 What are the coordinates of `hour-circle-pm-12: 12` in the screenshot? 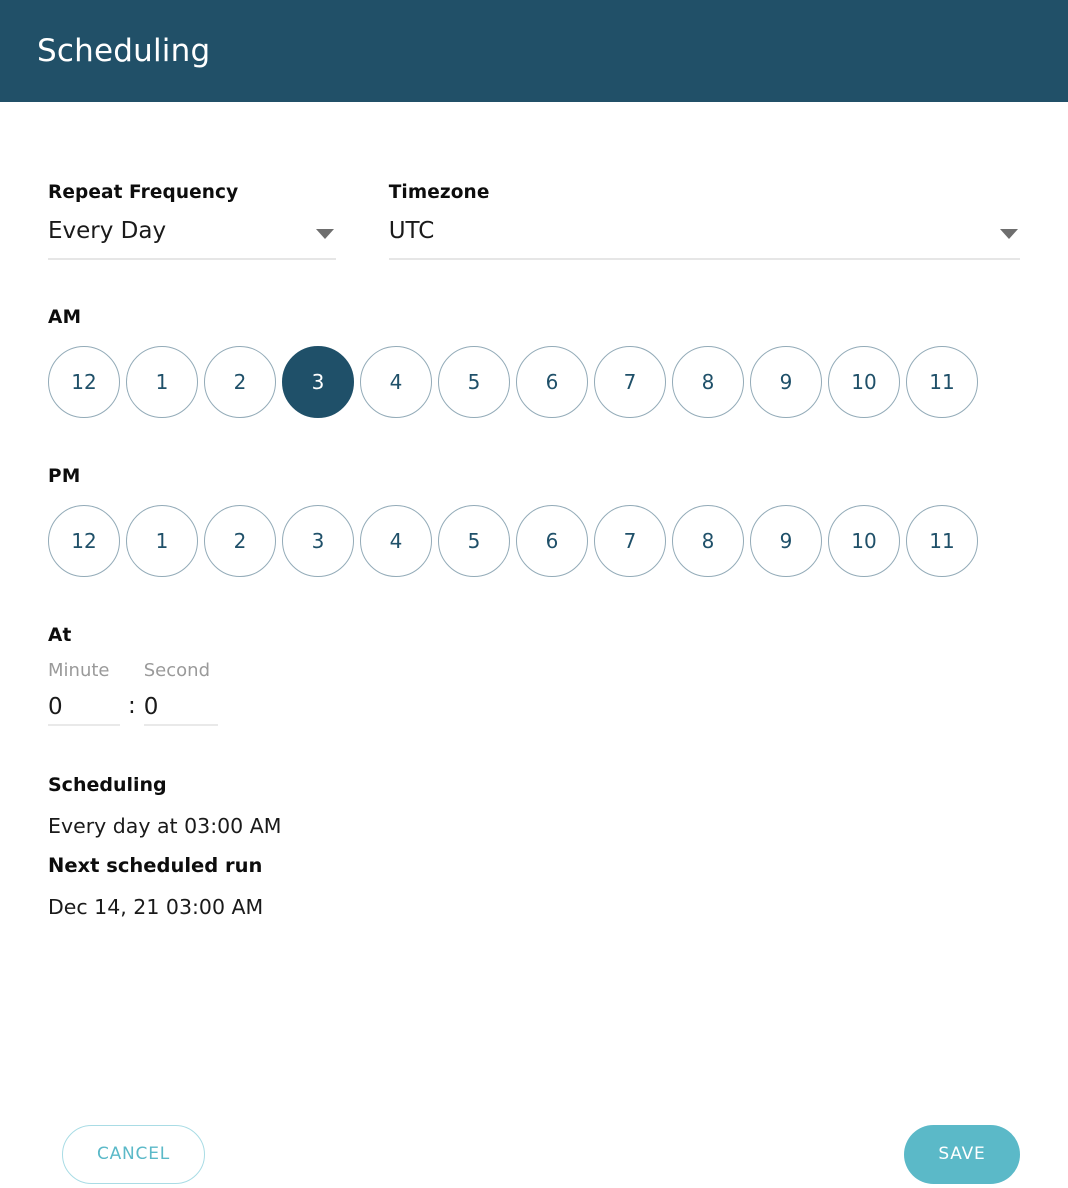 It's located at (84, 541).